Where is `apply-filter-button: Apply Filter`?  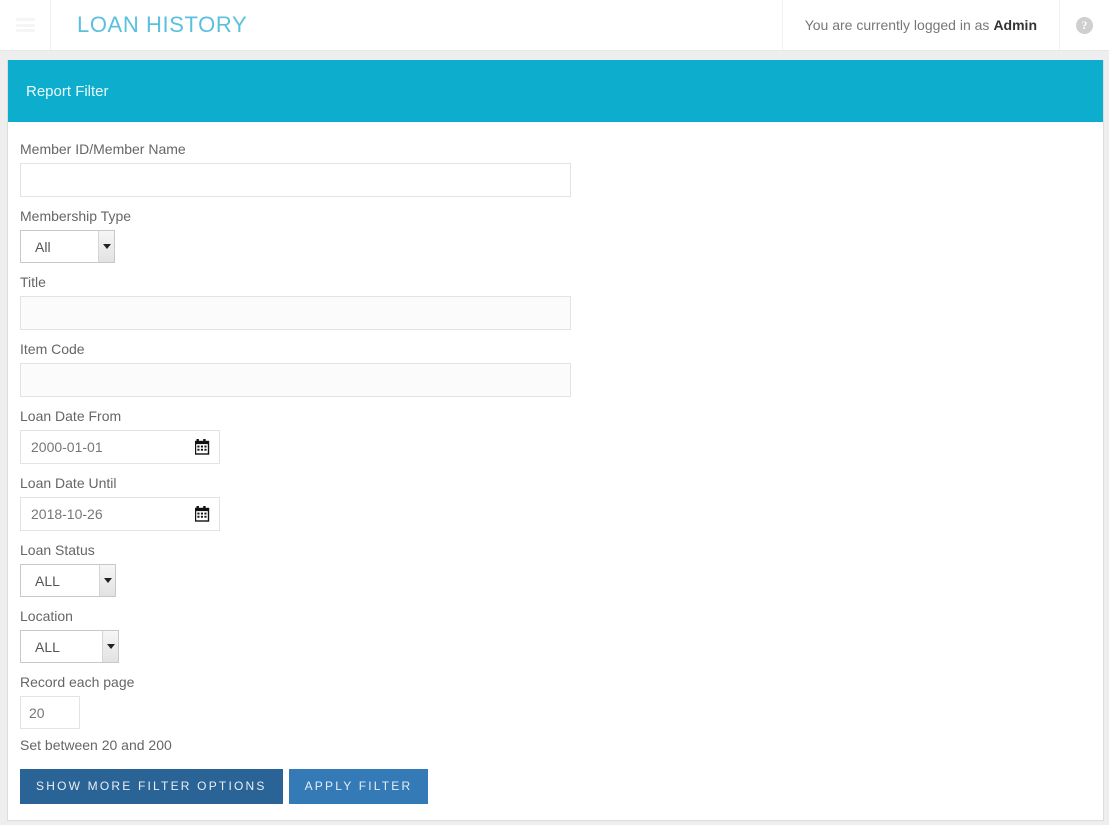 apply-filter-button: Apply Filter is located at coordinates (358, 786).